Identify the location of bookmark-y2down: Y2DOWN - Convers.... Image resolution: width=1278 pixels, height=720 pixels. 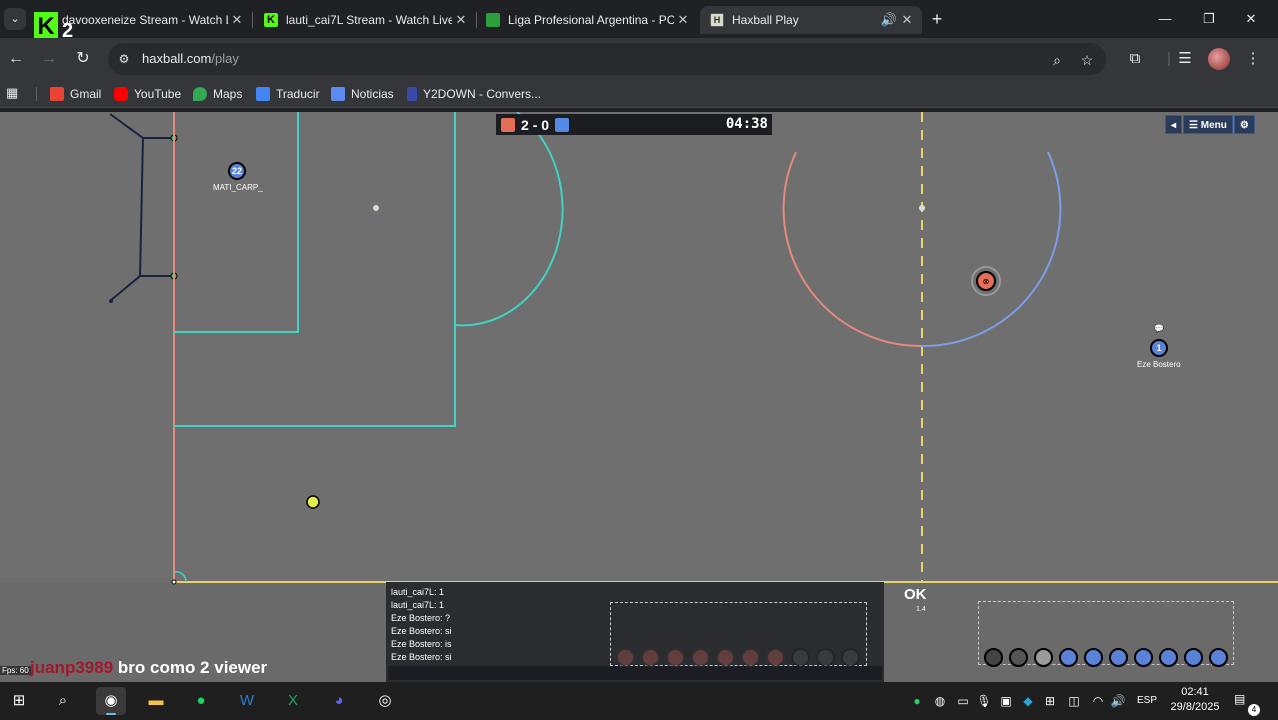
(474, 94).